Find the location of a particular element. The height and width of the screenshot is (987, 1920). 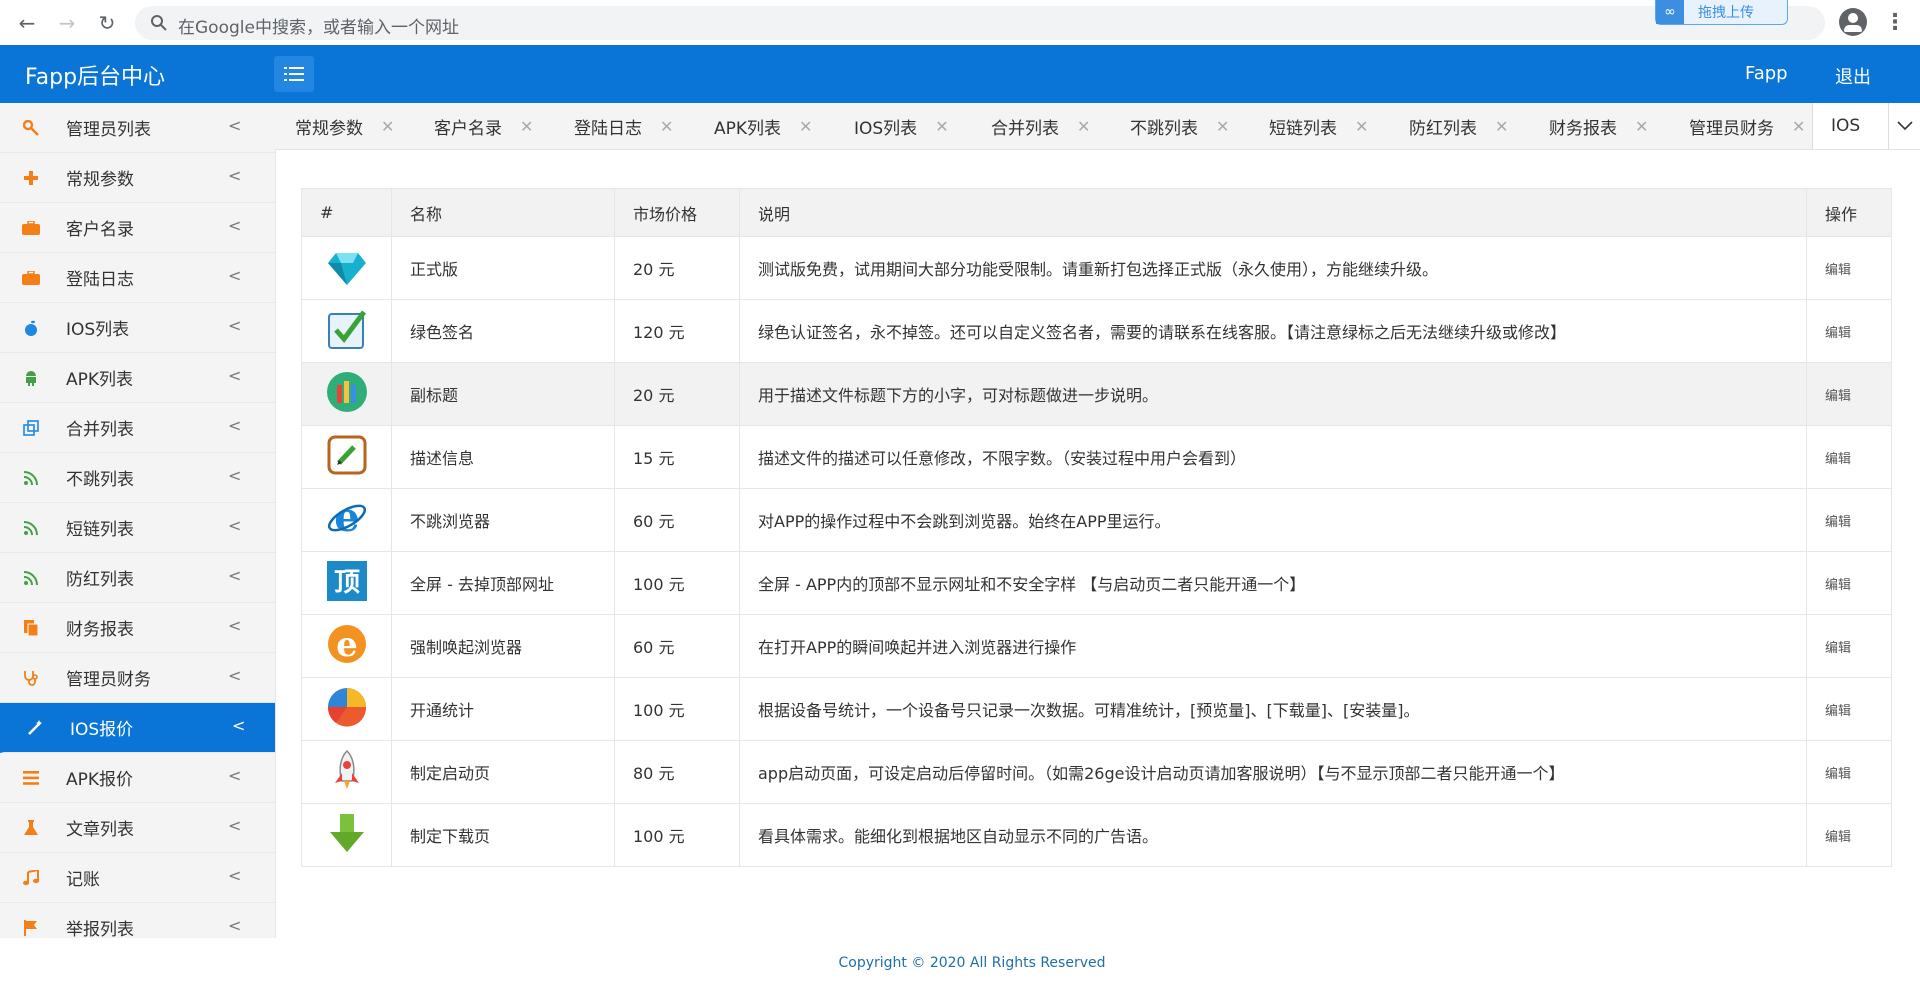

tab: 管理员财务 ✕ is located at coordinates (1747, 126).